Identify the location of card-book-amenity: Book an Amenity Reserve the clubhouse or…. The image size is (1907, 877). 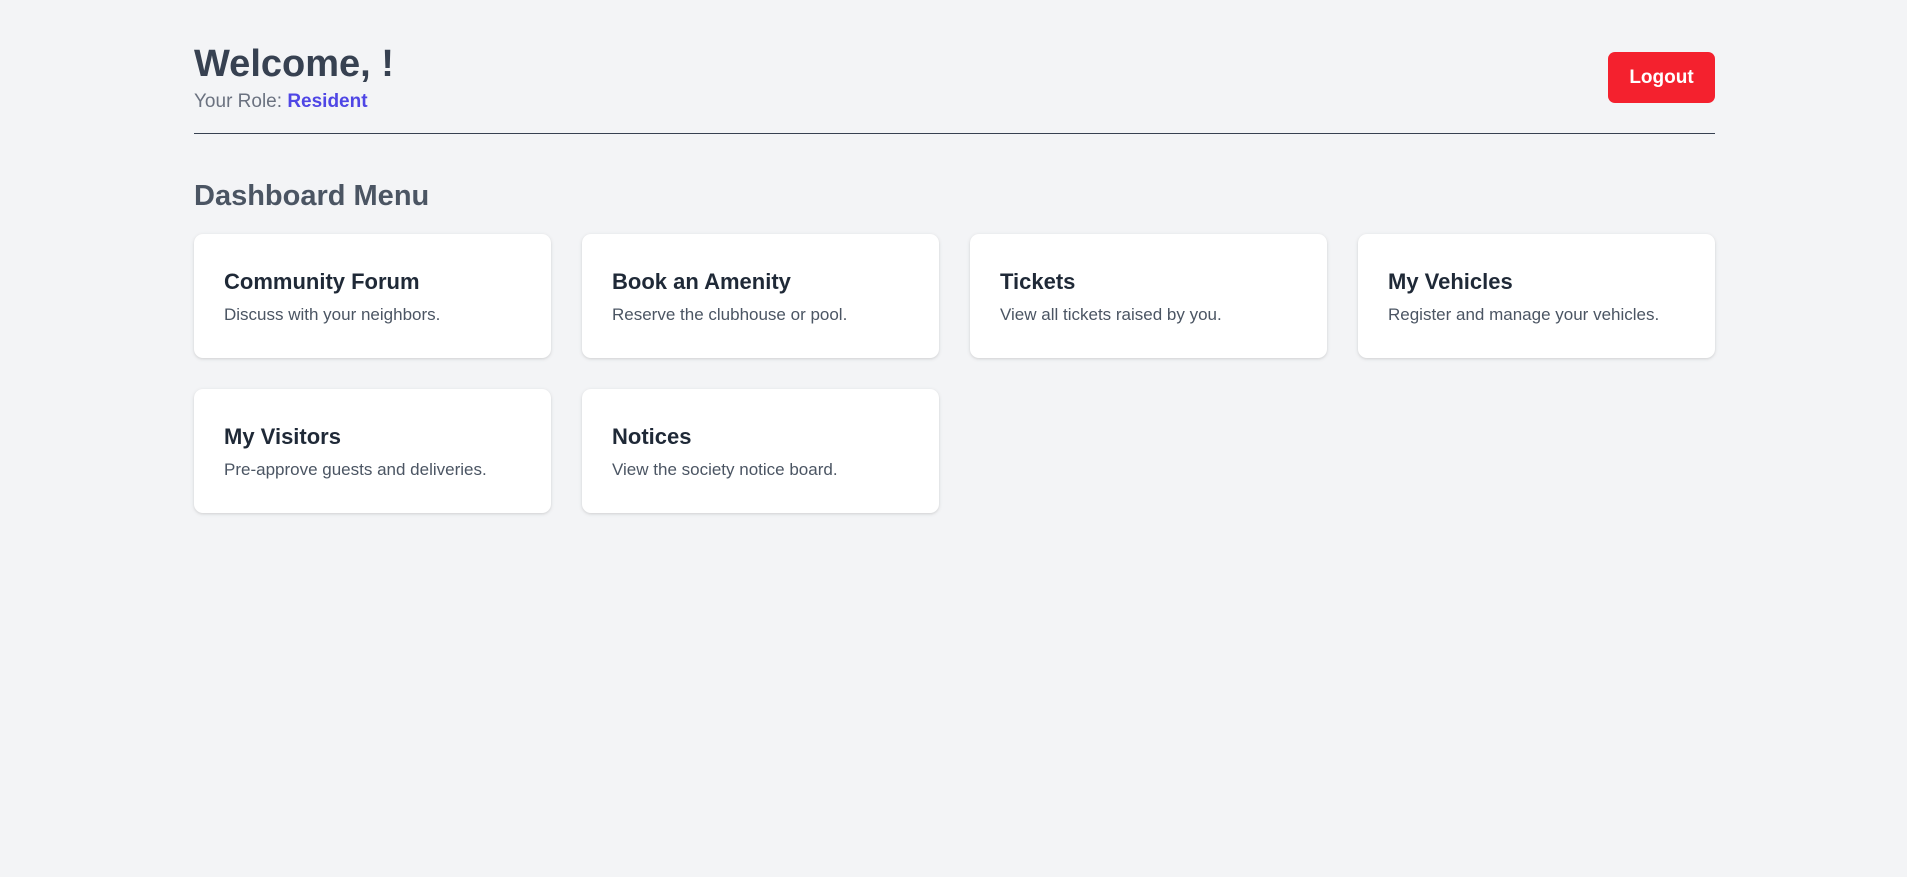
(760, 296).